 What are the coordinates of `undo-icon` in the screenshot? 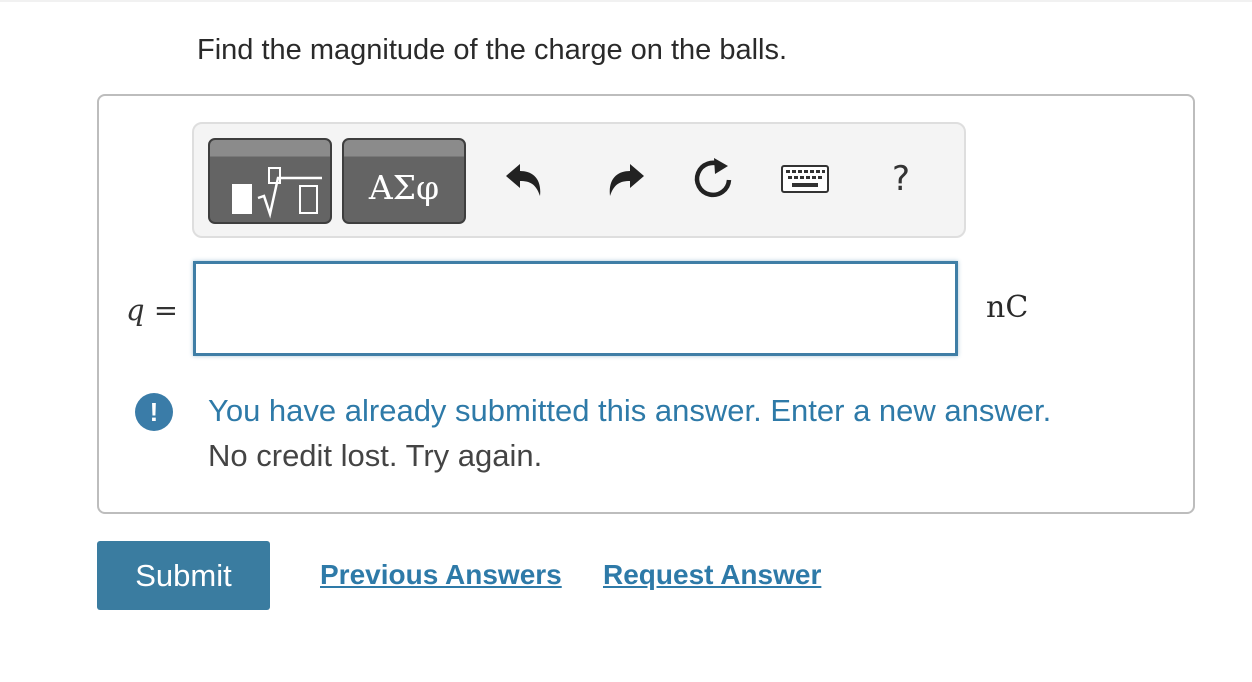 It's located at (527, 179).